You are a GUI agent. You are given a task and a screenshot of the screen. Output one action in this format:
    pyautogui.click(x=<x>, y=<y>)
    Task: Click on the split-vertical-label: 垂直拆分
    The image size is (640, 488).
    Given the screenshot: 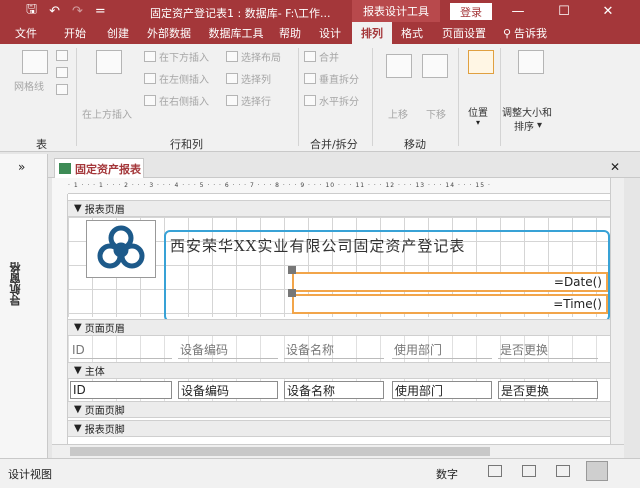 What is the action you would take?
    pyautogui.click(x=339, y=80)
    